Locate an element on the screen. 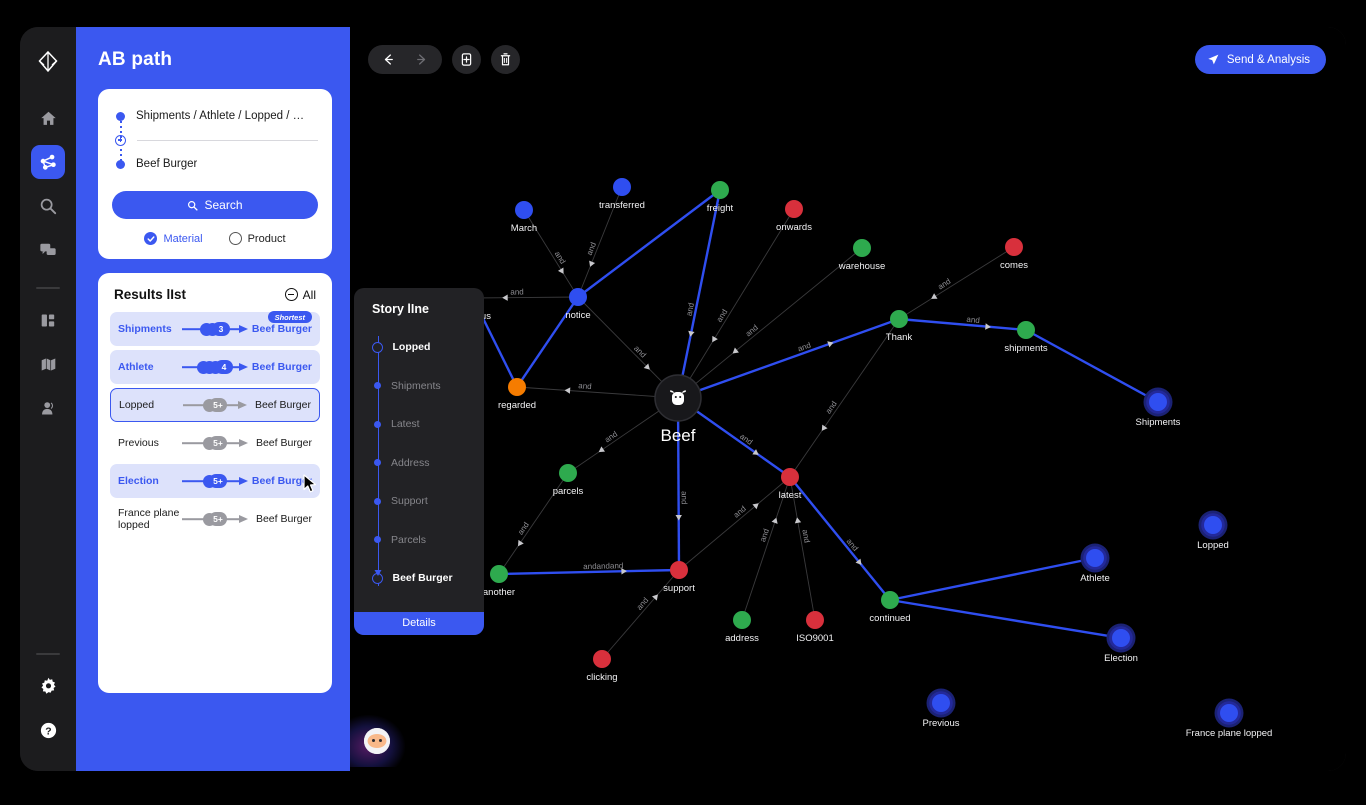 The width and height of the screenshot is (1366, 805). forward-button is located at coordinates (421, 59).